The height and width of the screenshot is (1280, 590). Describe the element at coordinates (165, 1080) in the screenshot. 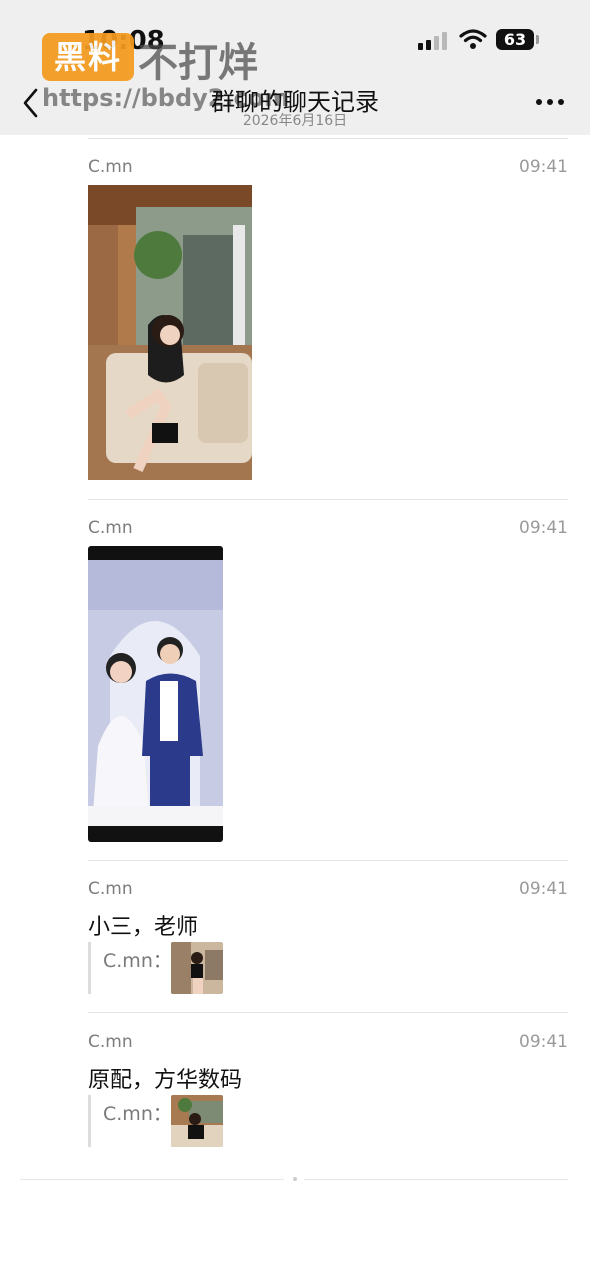

I see `message-text: 原配，方华数码` at that location.